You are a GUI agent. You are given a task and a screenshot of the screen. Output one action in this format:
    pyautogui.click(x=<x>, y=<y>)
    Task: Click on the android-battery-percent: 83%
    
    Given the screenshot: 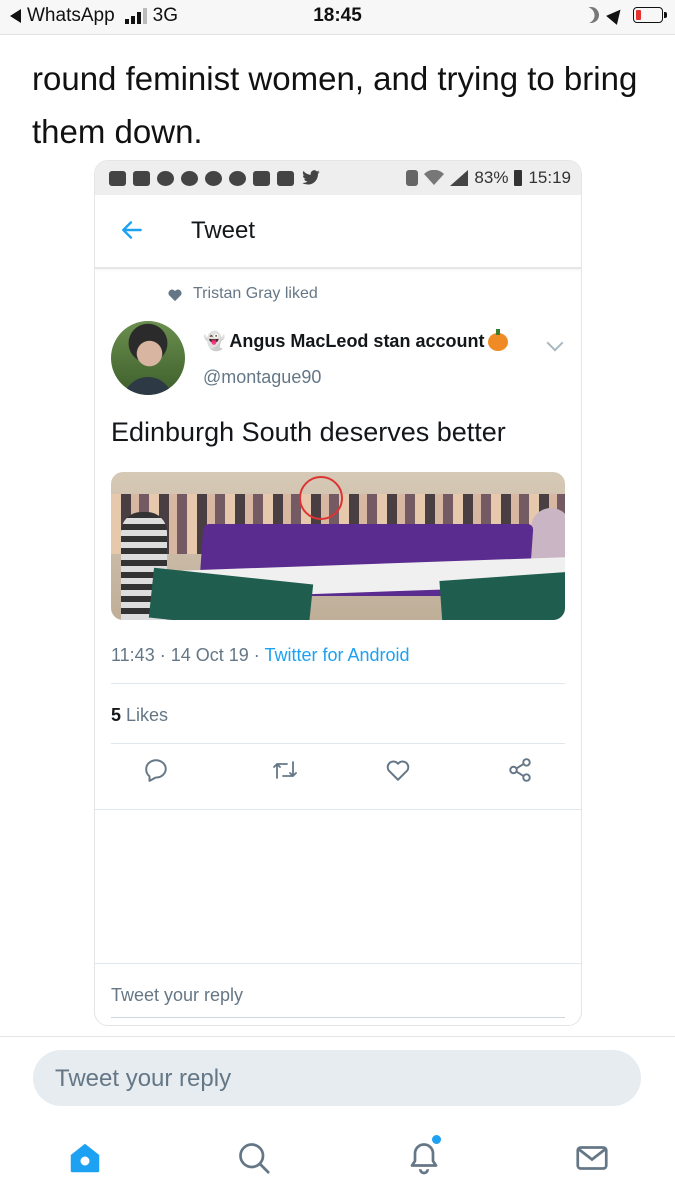 What is the action you would take?
    pyautogui.click(x=491, y=177)
    